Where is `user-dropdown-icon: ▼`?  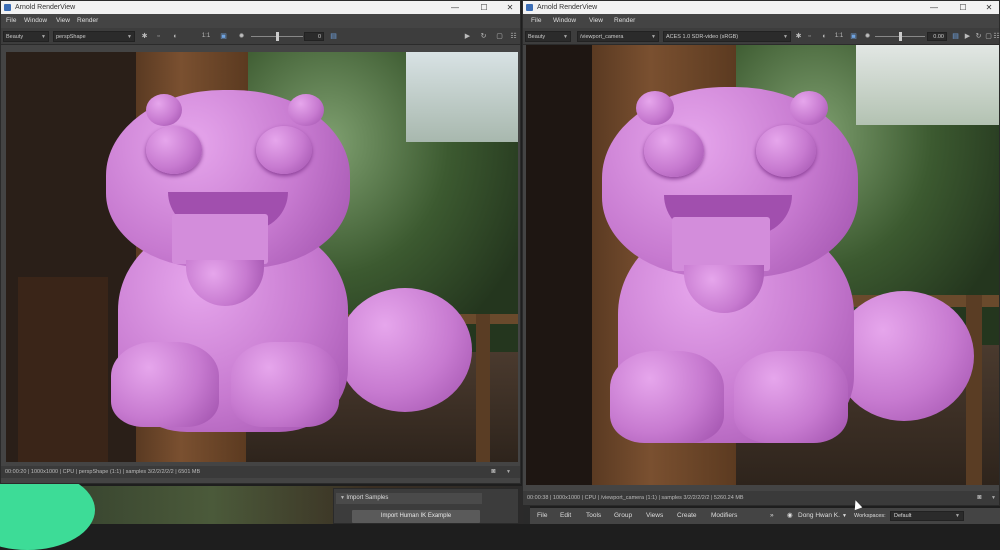
user-dropdown-icon: ▼ is located at coordinates (844, 516).